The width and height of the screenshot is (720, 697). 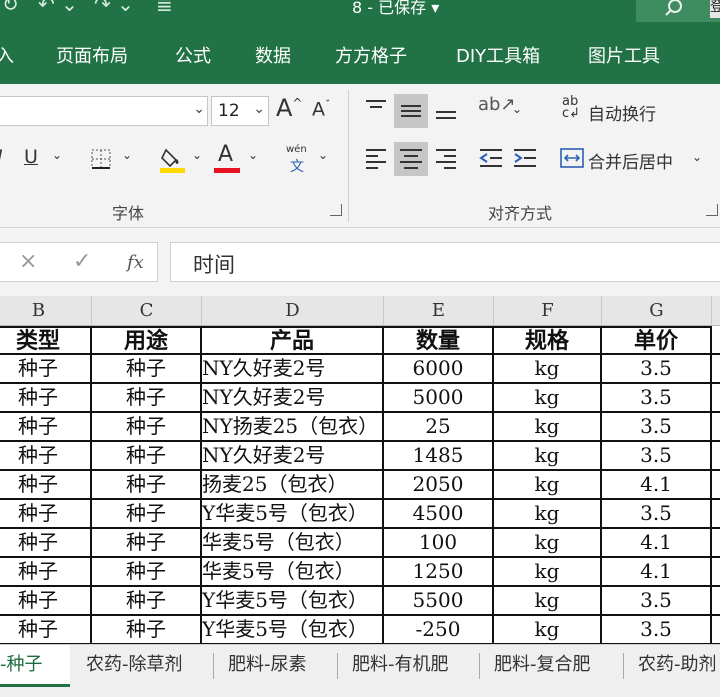 What do you see at coordinates (376, 108) in the screenshot?
I see `align-top-icon` at bounding box center [376, 108].